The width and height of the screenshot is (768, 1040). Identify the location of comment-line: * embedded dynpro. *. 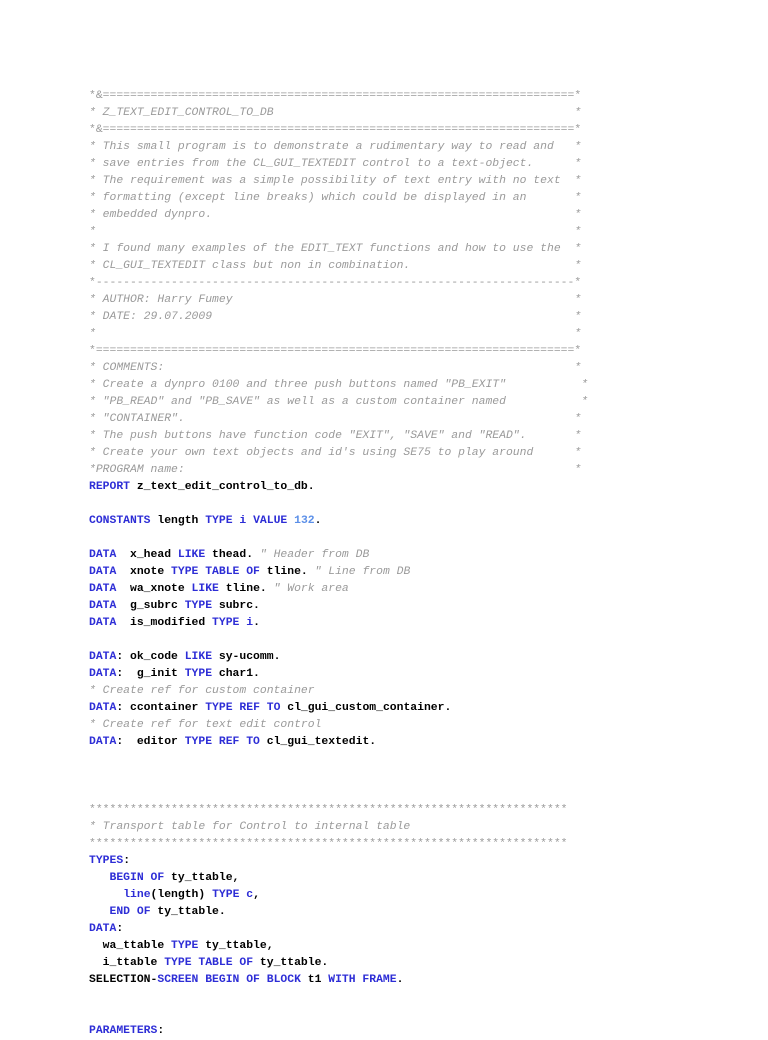
(428, 215).